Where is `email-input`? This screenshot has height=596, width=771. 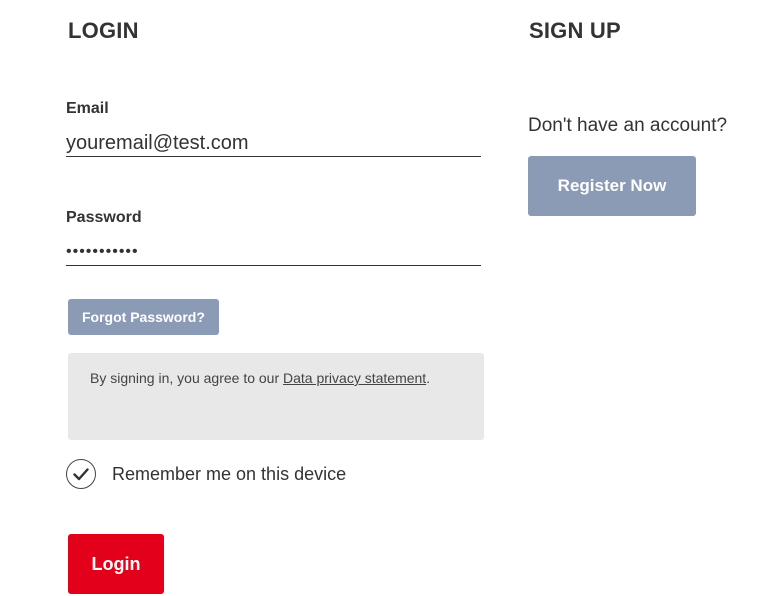
email-input is located at coordinates (273, 143).